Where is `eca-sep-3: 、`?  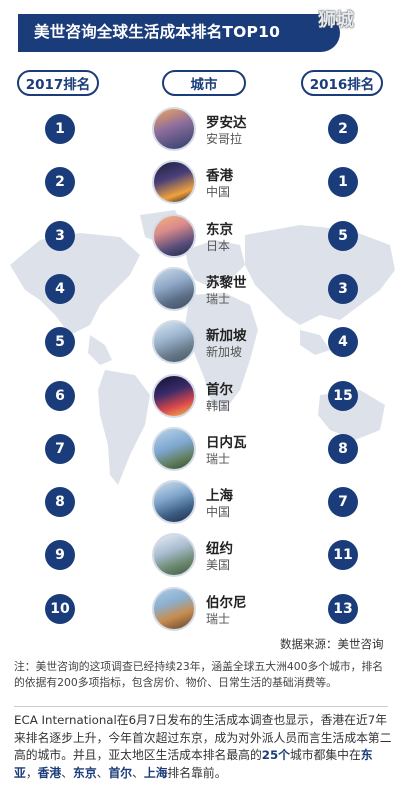
eca-sep-3: 、 is located at coordinates (102, 772).